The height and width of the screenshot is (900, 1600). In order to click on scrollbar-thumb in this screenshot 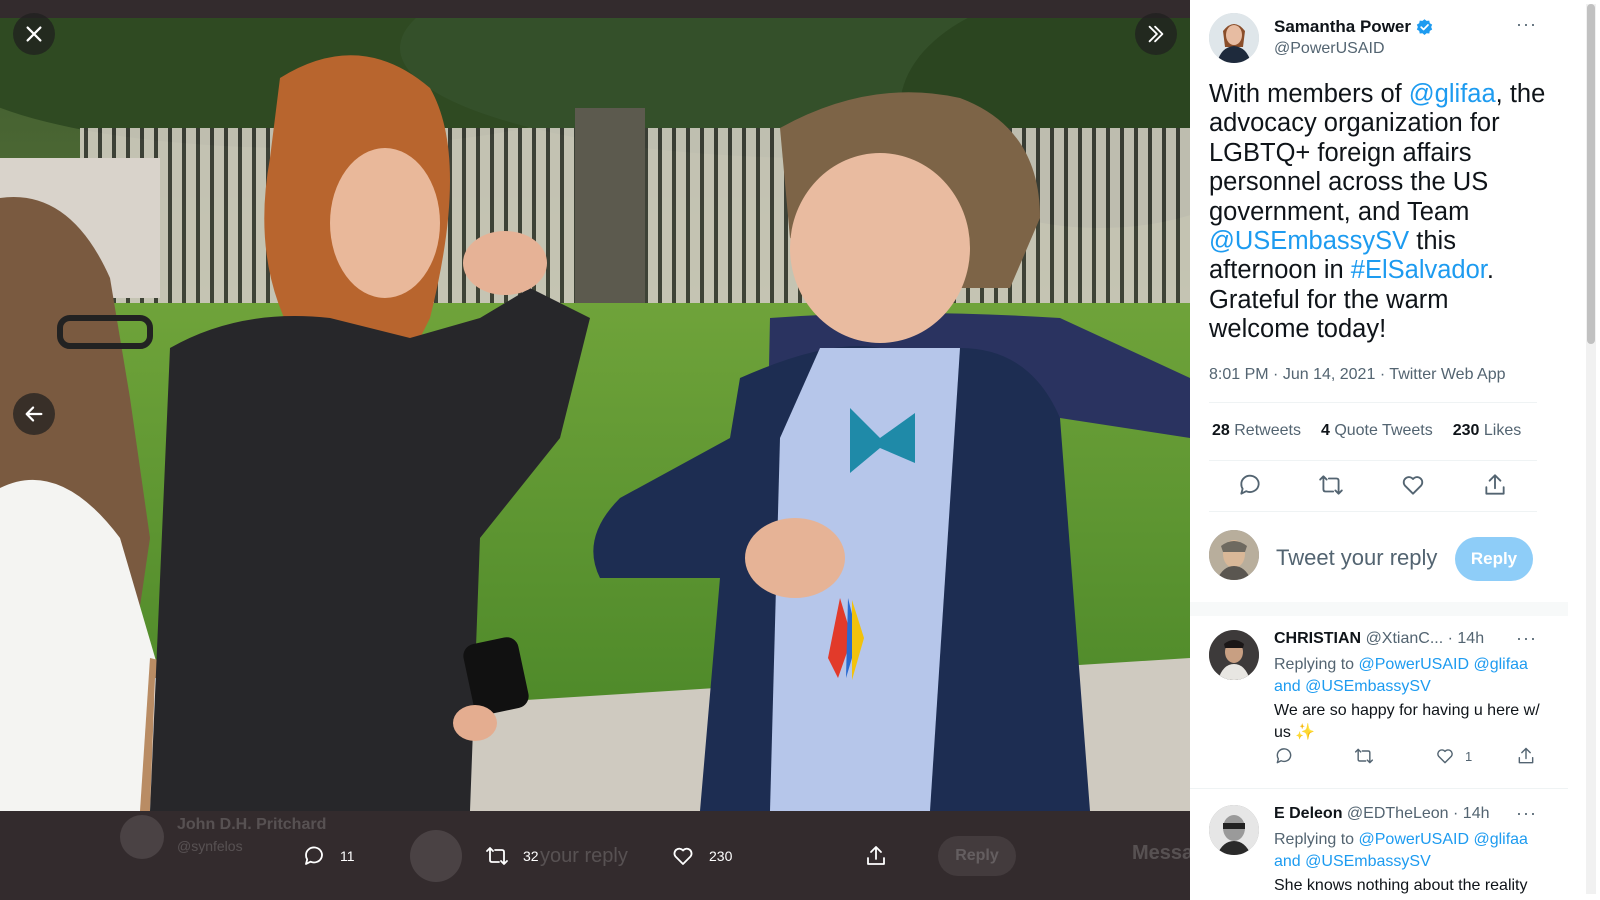, I will do `click(1591, 174)`.